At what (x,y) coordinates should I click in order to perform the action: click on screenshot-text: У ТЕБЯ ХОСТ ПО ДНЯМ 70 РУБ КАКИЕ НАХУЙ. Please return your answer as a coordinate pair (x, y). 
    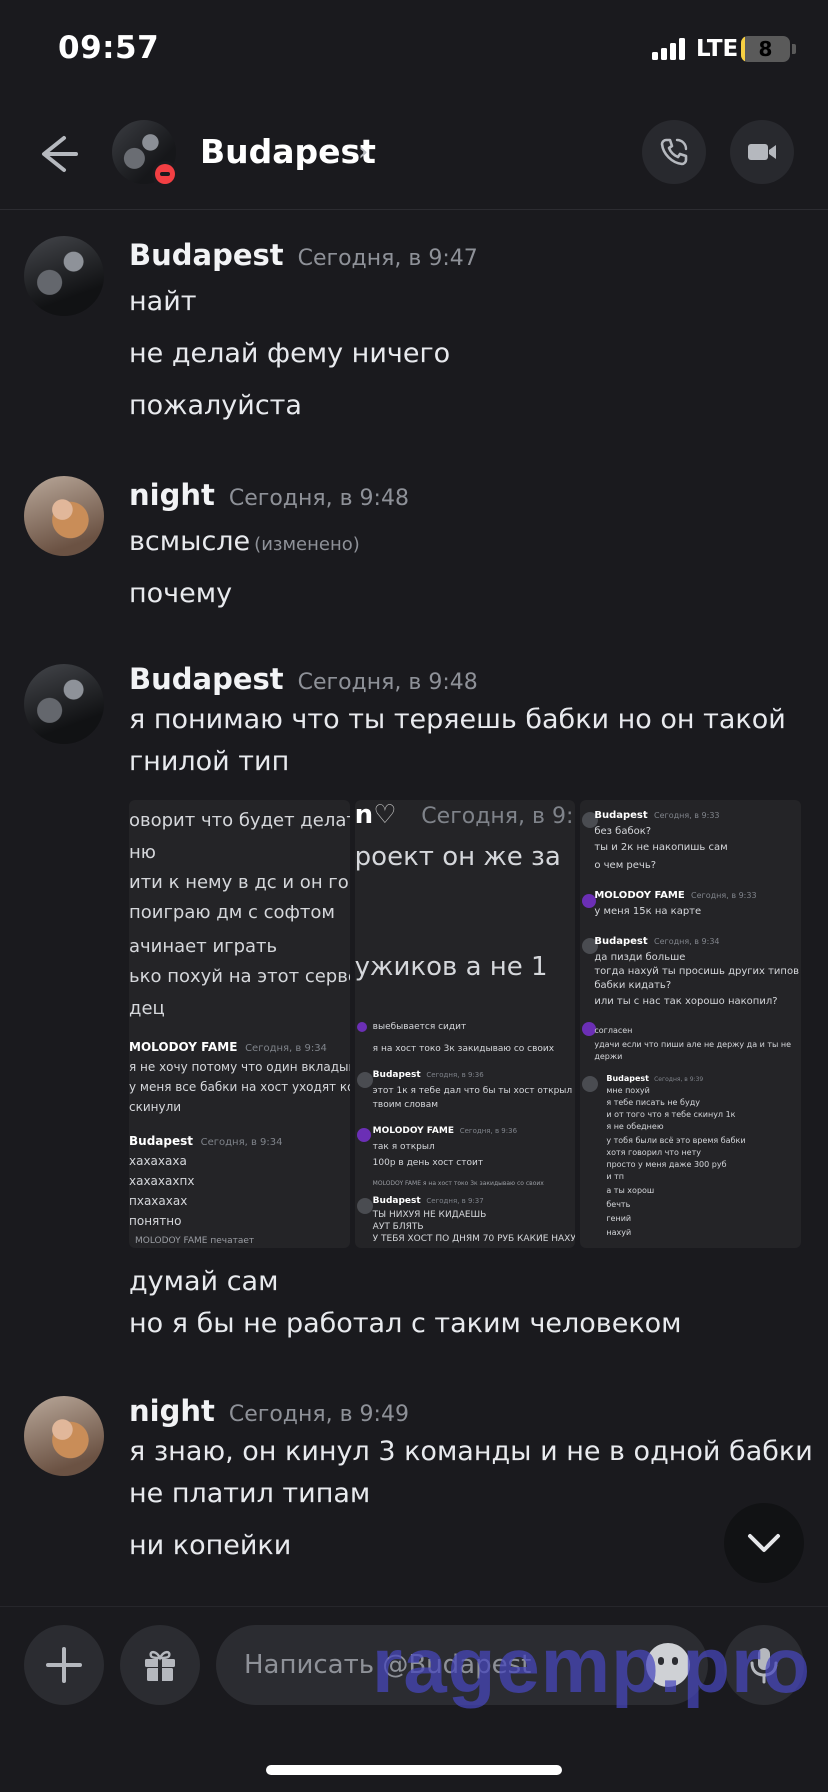
    Looking at the image, I should click on (474, 1239).